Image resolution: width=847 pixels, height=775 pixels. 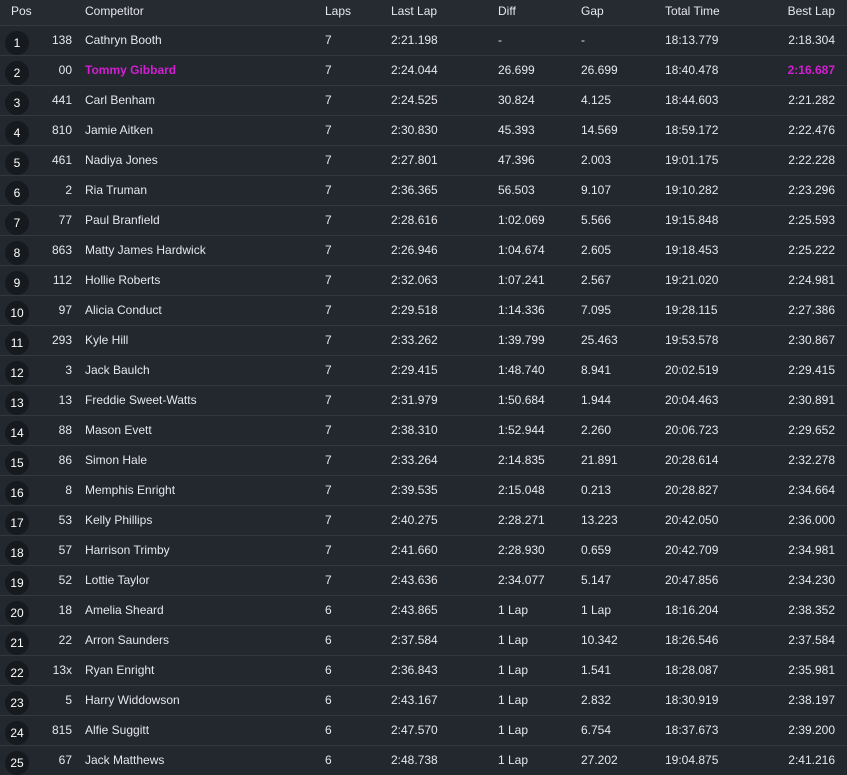 What do you see at coordinates (17, 103) in the screenshot?
I see `position-badge: 3` at bounding box center [17, 103].